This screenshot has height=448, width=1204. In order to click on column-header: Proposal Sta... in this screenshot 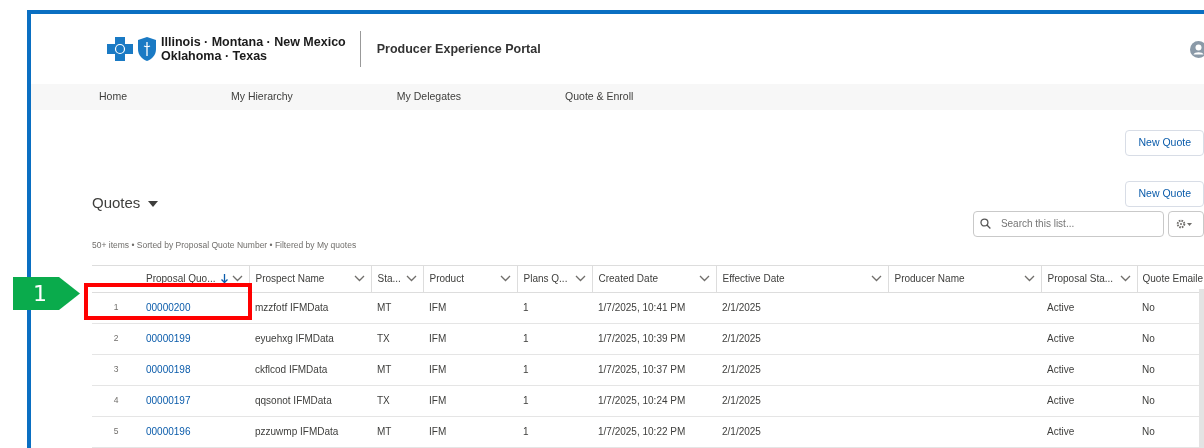, I will do `click(1089, 279)`.